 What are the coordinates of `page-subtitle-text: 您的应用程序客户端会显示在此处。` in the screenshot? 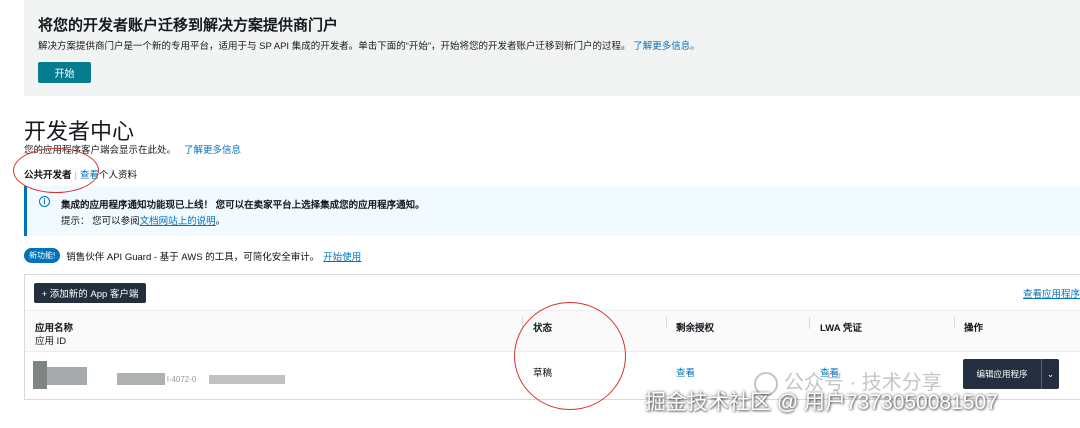 It's located at (100, 150).